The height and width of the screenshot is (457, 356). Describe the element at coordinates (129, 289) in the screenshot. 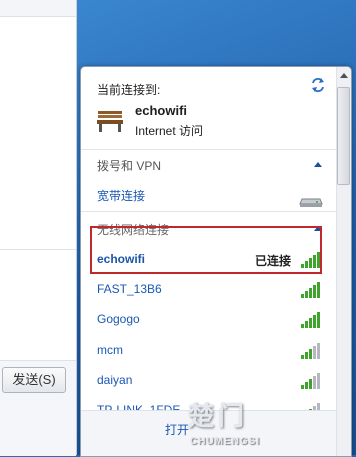

I see `network-name: FAST_13B6` at that location.